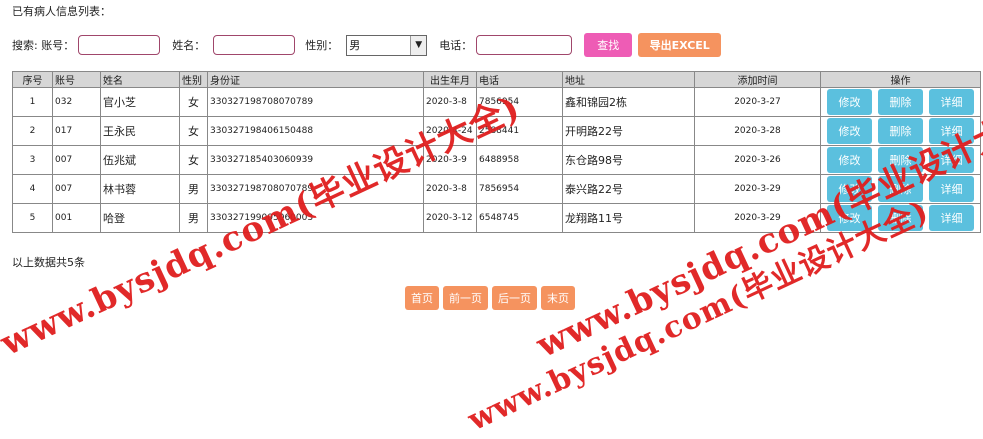 Image resolution: width=983 pixels, height=439 pixels. I want to click on cell-no: 3, so click(32, 160).